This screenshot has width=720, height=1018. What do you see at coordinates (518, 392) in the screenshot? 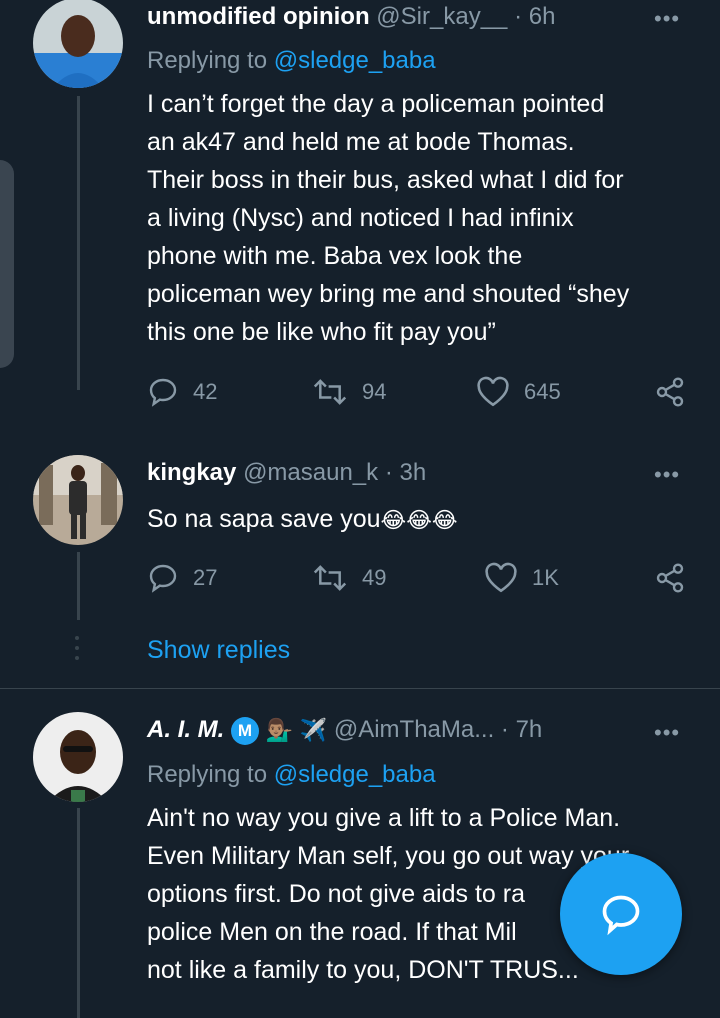
I see `like-button: 645` at bounding box center [518, 392].